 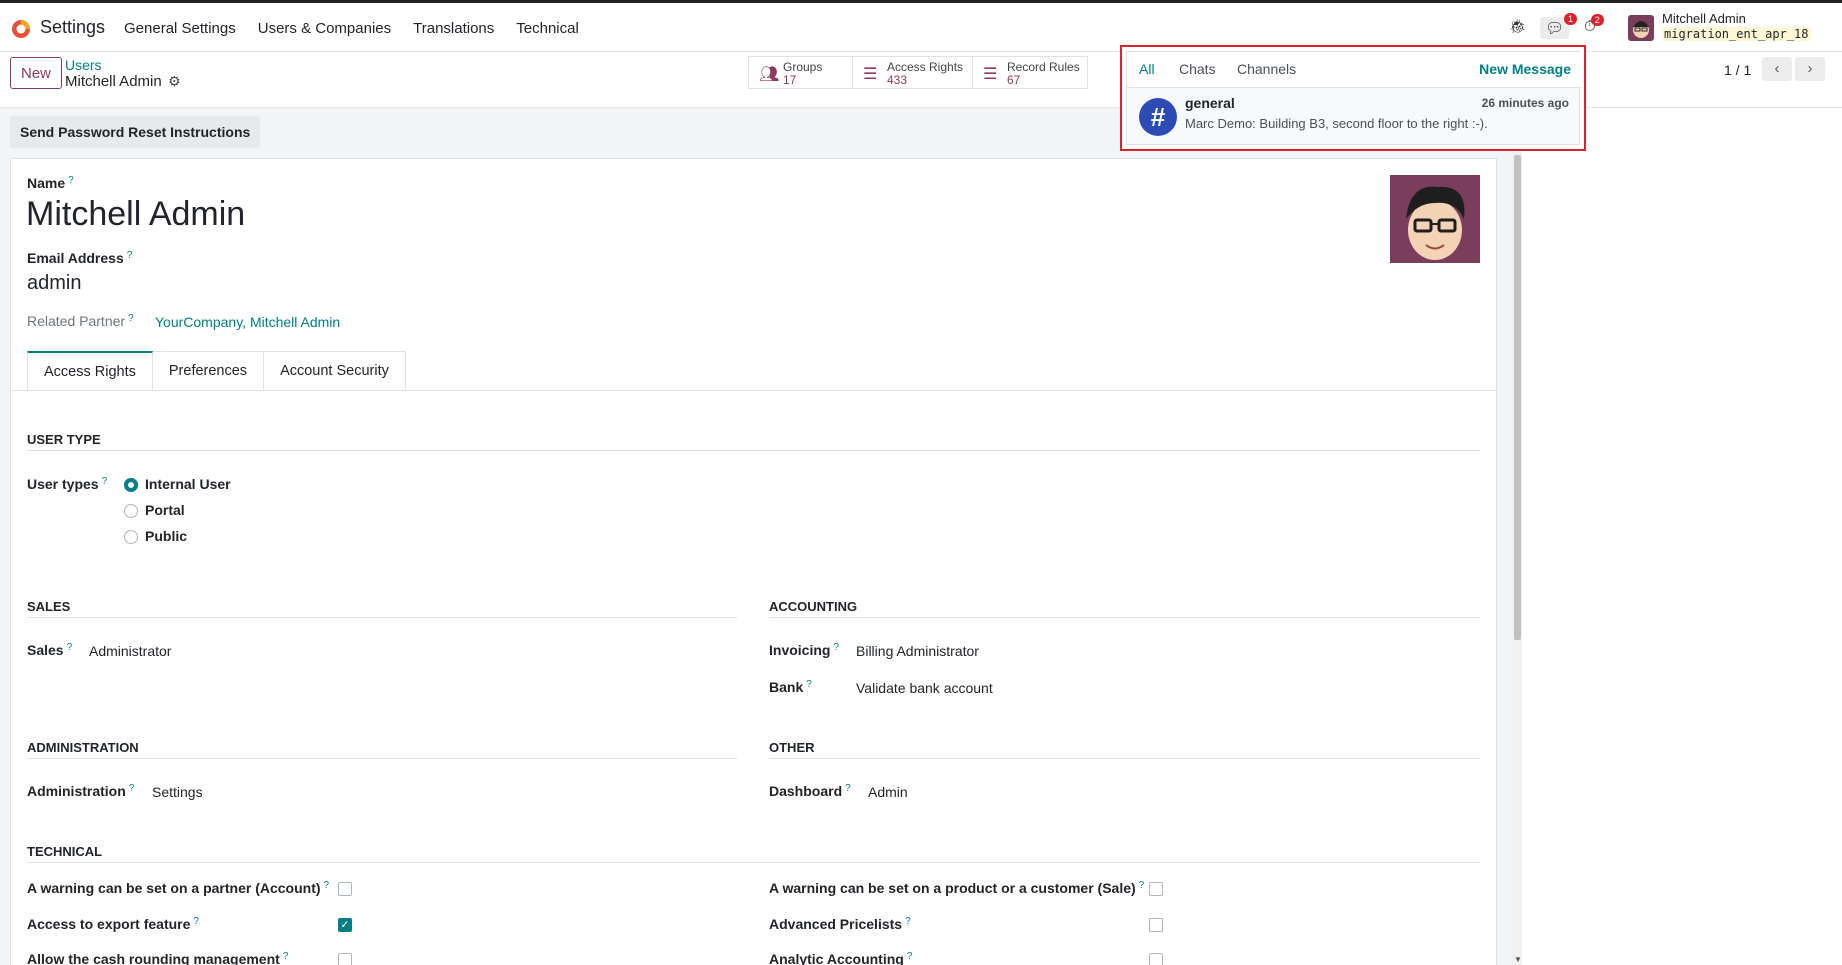 I want to click on option-public: Public, so click(x=166, y=536).